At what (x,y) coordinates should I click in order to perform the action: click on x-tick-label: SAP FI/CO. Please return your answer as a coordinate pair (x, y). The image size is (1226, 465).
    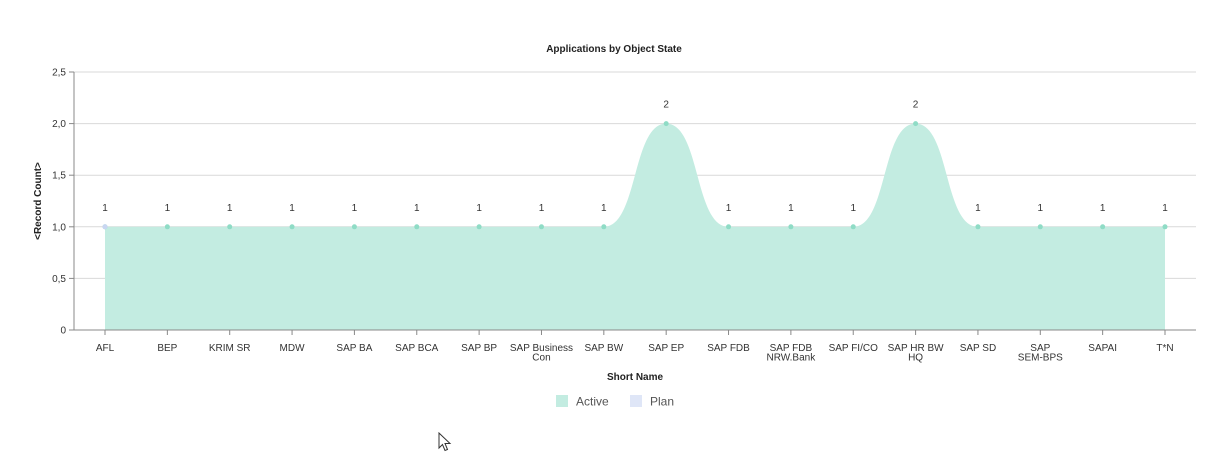
    Looking at the image, I should click on (853, 348).